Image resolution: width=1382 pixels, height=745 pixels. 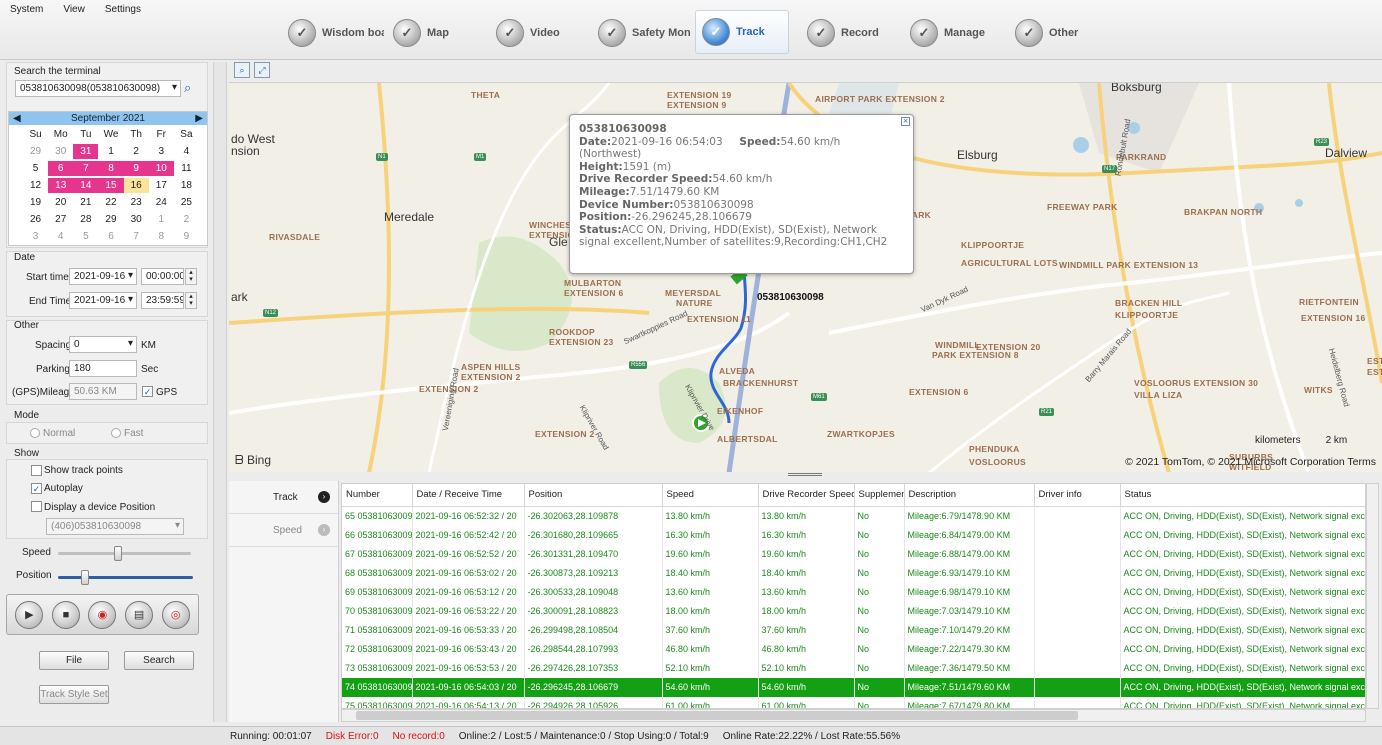 What do you see at coordinates (186, 168) in the screenshot?
I see `calendar-day: 11` at bounding box center [186, 168].